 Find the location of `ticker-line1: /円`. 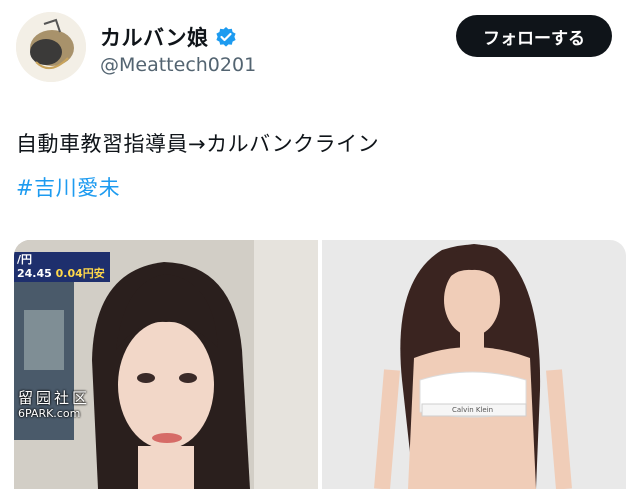

ticker-line1: /円 is located at coordinates (25, 259).